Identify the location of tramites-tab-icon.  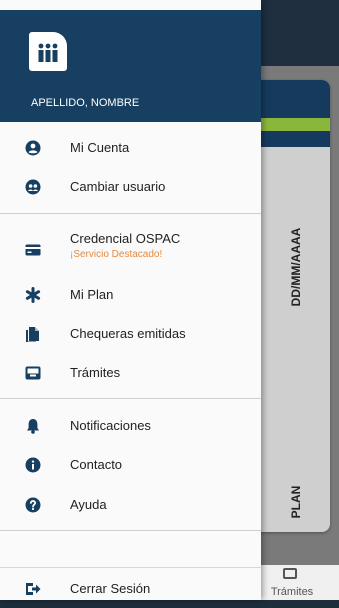
(290, 573).